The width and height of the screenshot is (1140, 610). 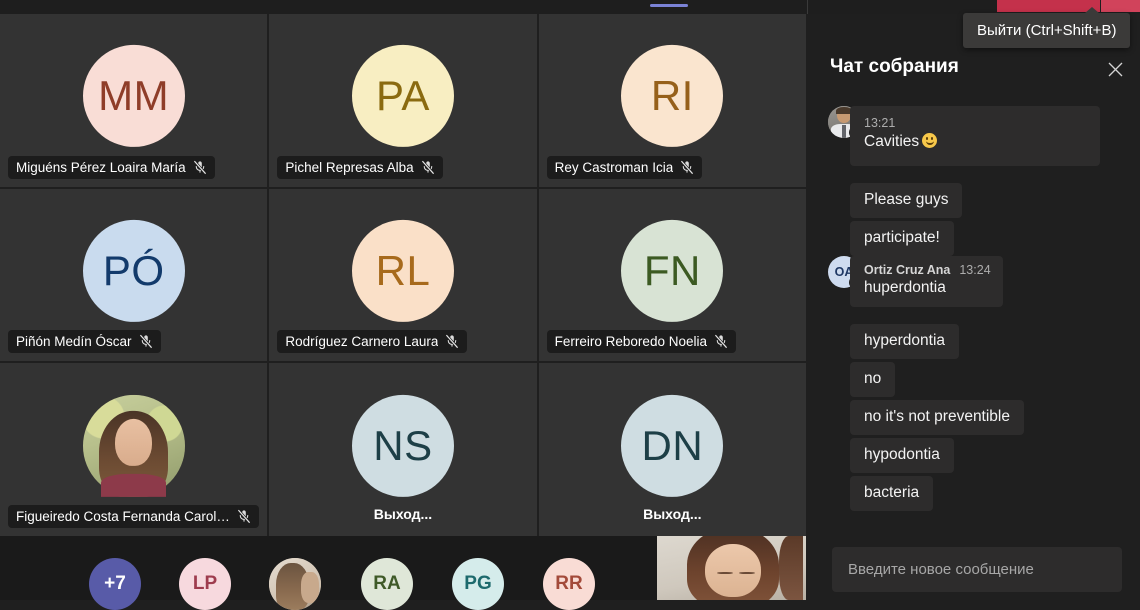 I want to click on filmstrip-participant-avatar: RA, so click(x=387, y=584).